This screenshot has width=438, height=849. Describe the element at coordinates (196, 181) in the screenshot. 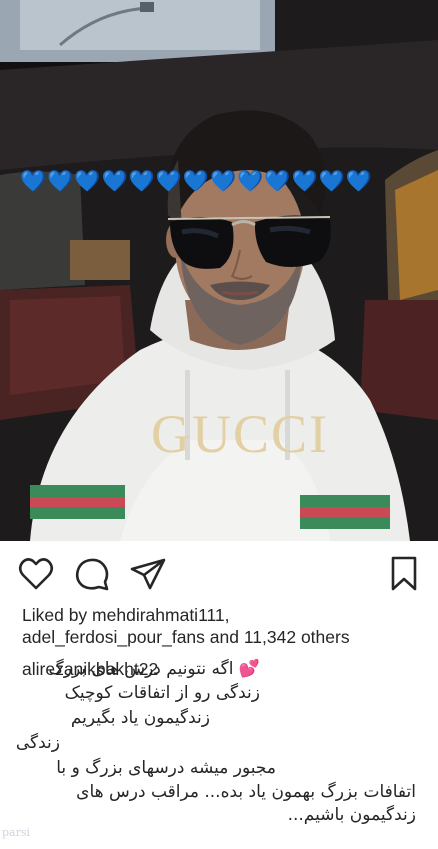

I see `blue-hearts-emoji: 💙💙💙💙💙💙💙💙💙💙💙💙💙` at that location.